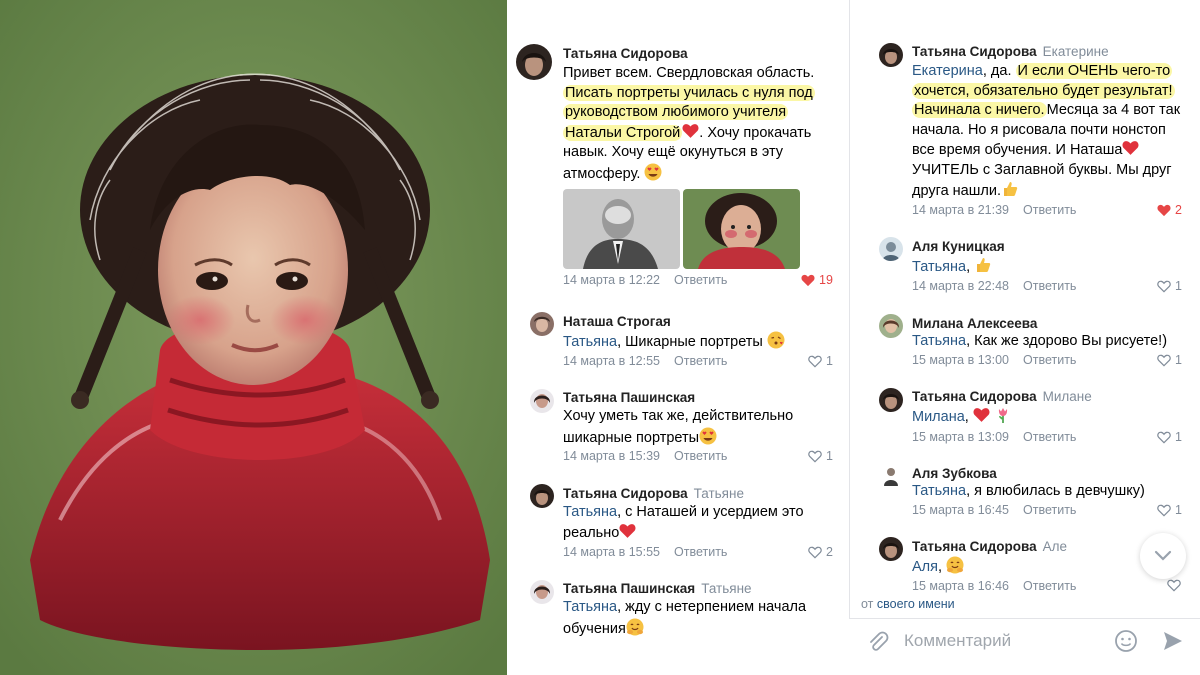 The height and width of the screenshot is (675, 1200). I want to click on comment-author: Татьяна Сидорова Милане, so click(1002, 396).